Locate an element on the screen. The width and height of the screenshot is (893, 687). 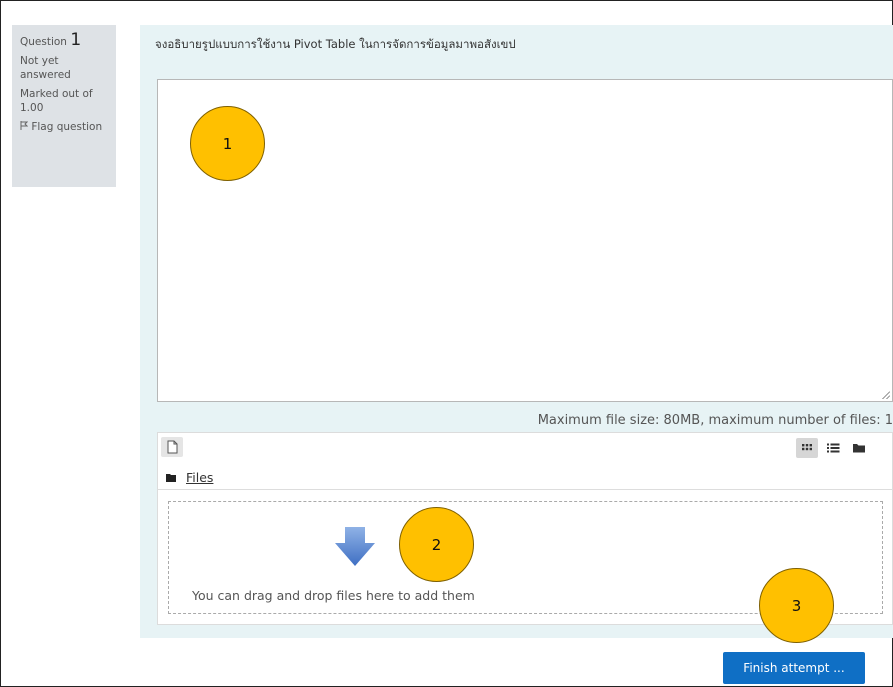
add-file-button is located at coordinates (172, 447).